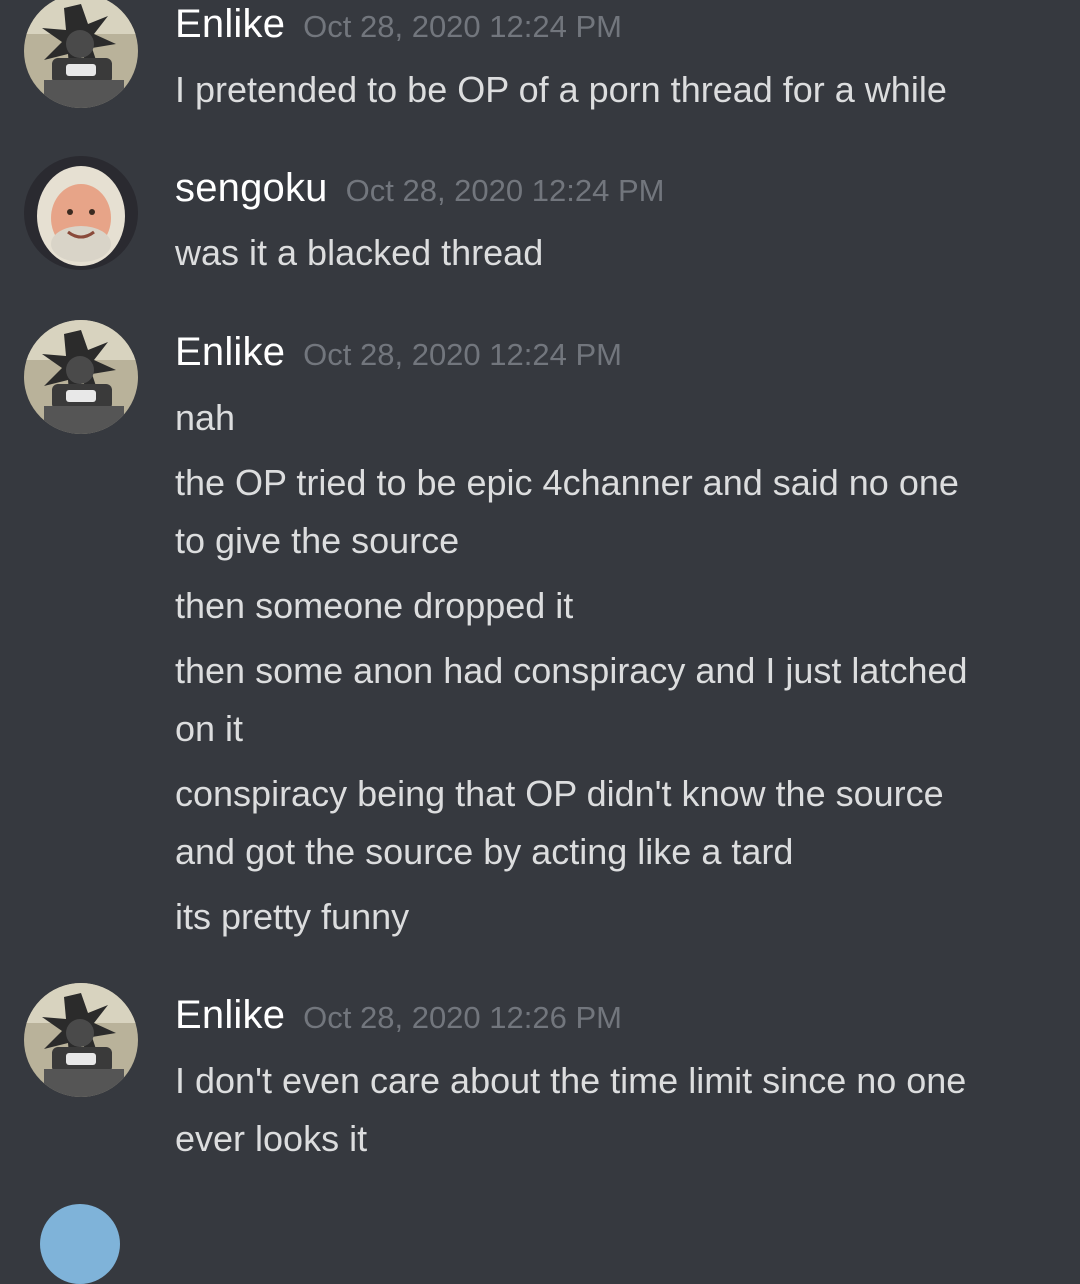  Describe the element at coordinates (271, 1138) in the screenshot. I see `message-text: ever looks it` at that location.